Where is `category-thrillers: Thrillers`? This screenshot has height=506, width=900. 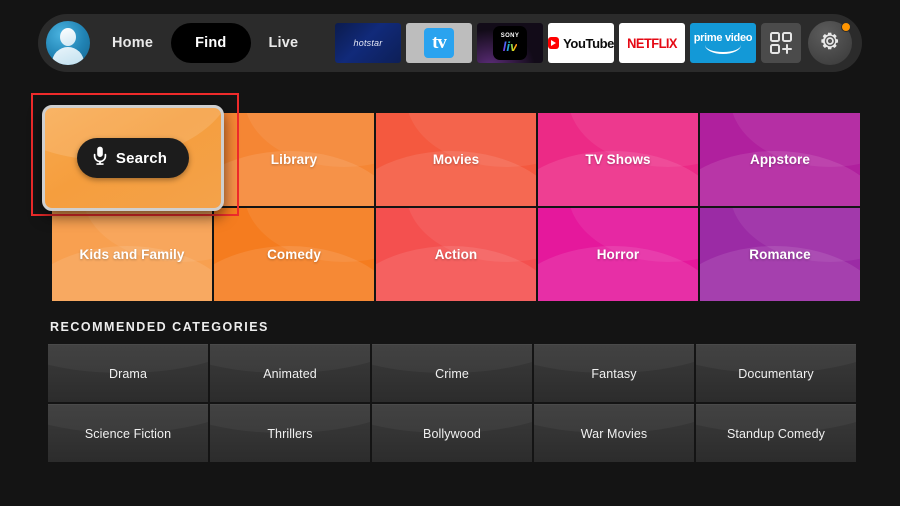 category-thrillers: Thrillers is located at coordinates (290, 433).